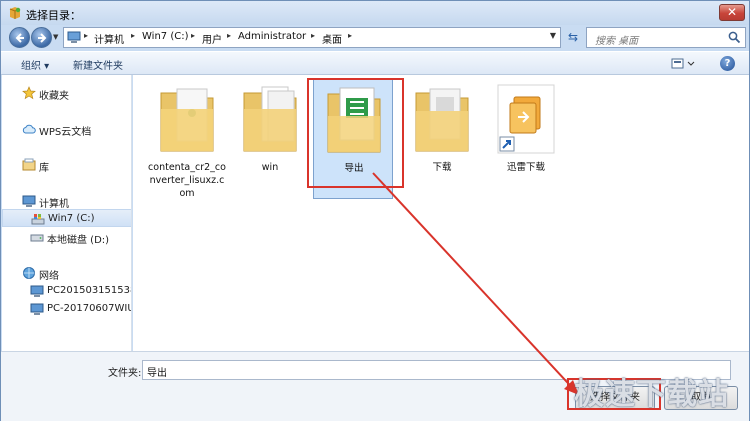  I want to click on new-folder-button: 新建文件夹, so click(98, 64).